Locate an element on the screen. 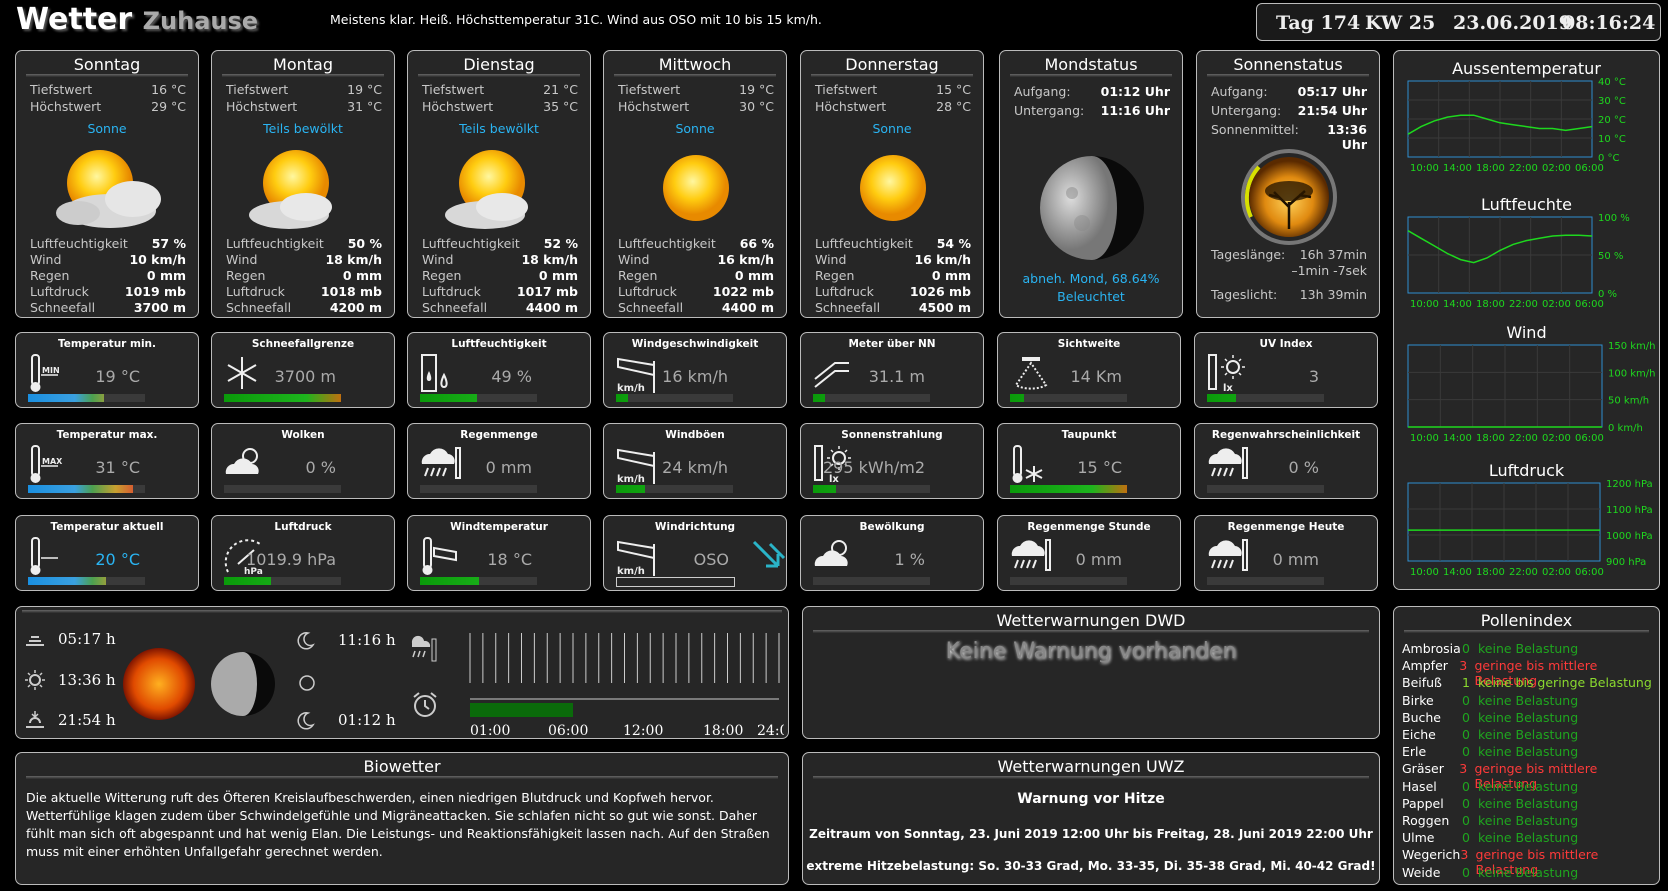  svg-text: lx is located at coordinates (1228, 388).